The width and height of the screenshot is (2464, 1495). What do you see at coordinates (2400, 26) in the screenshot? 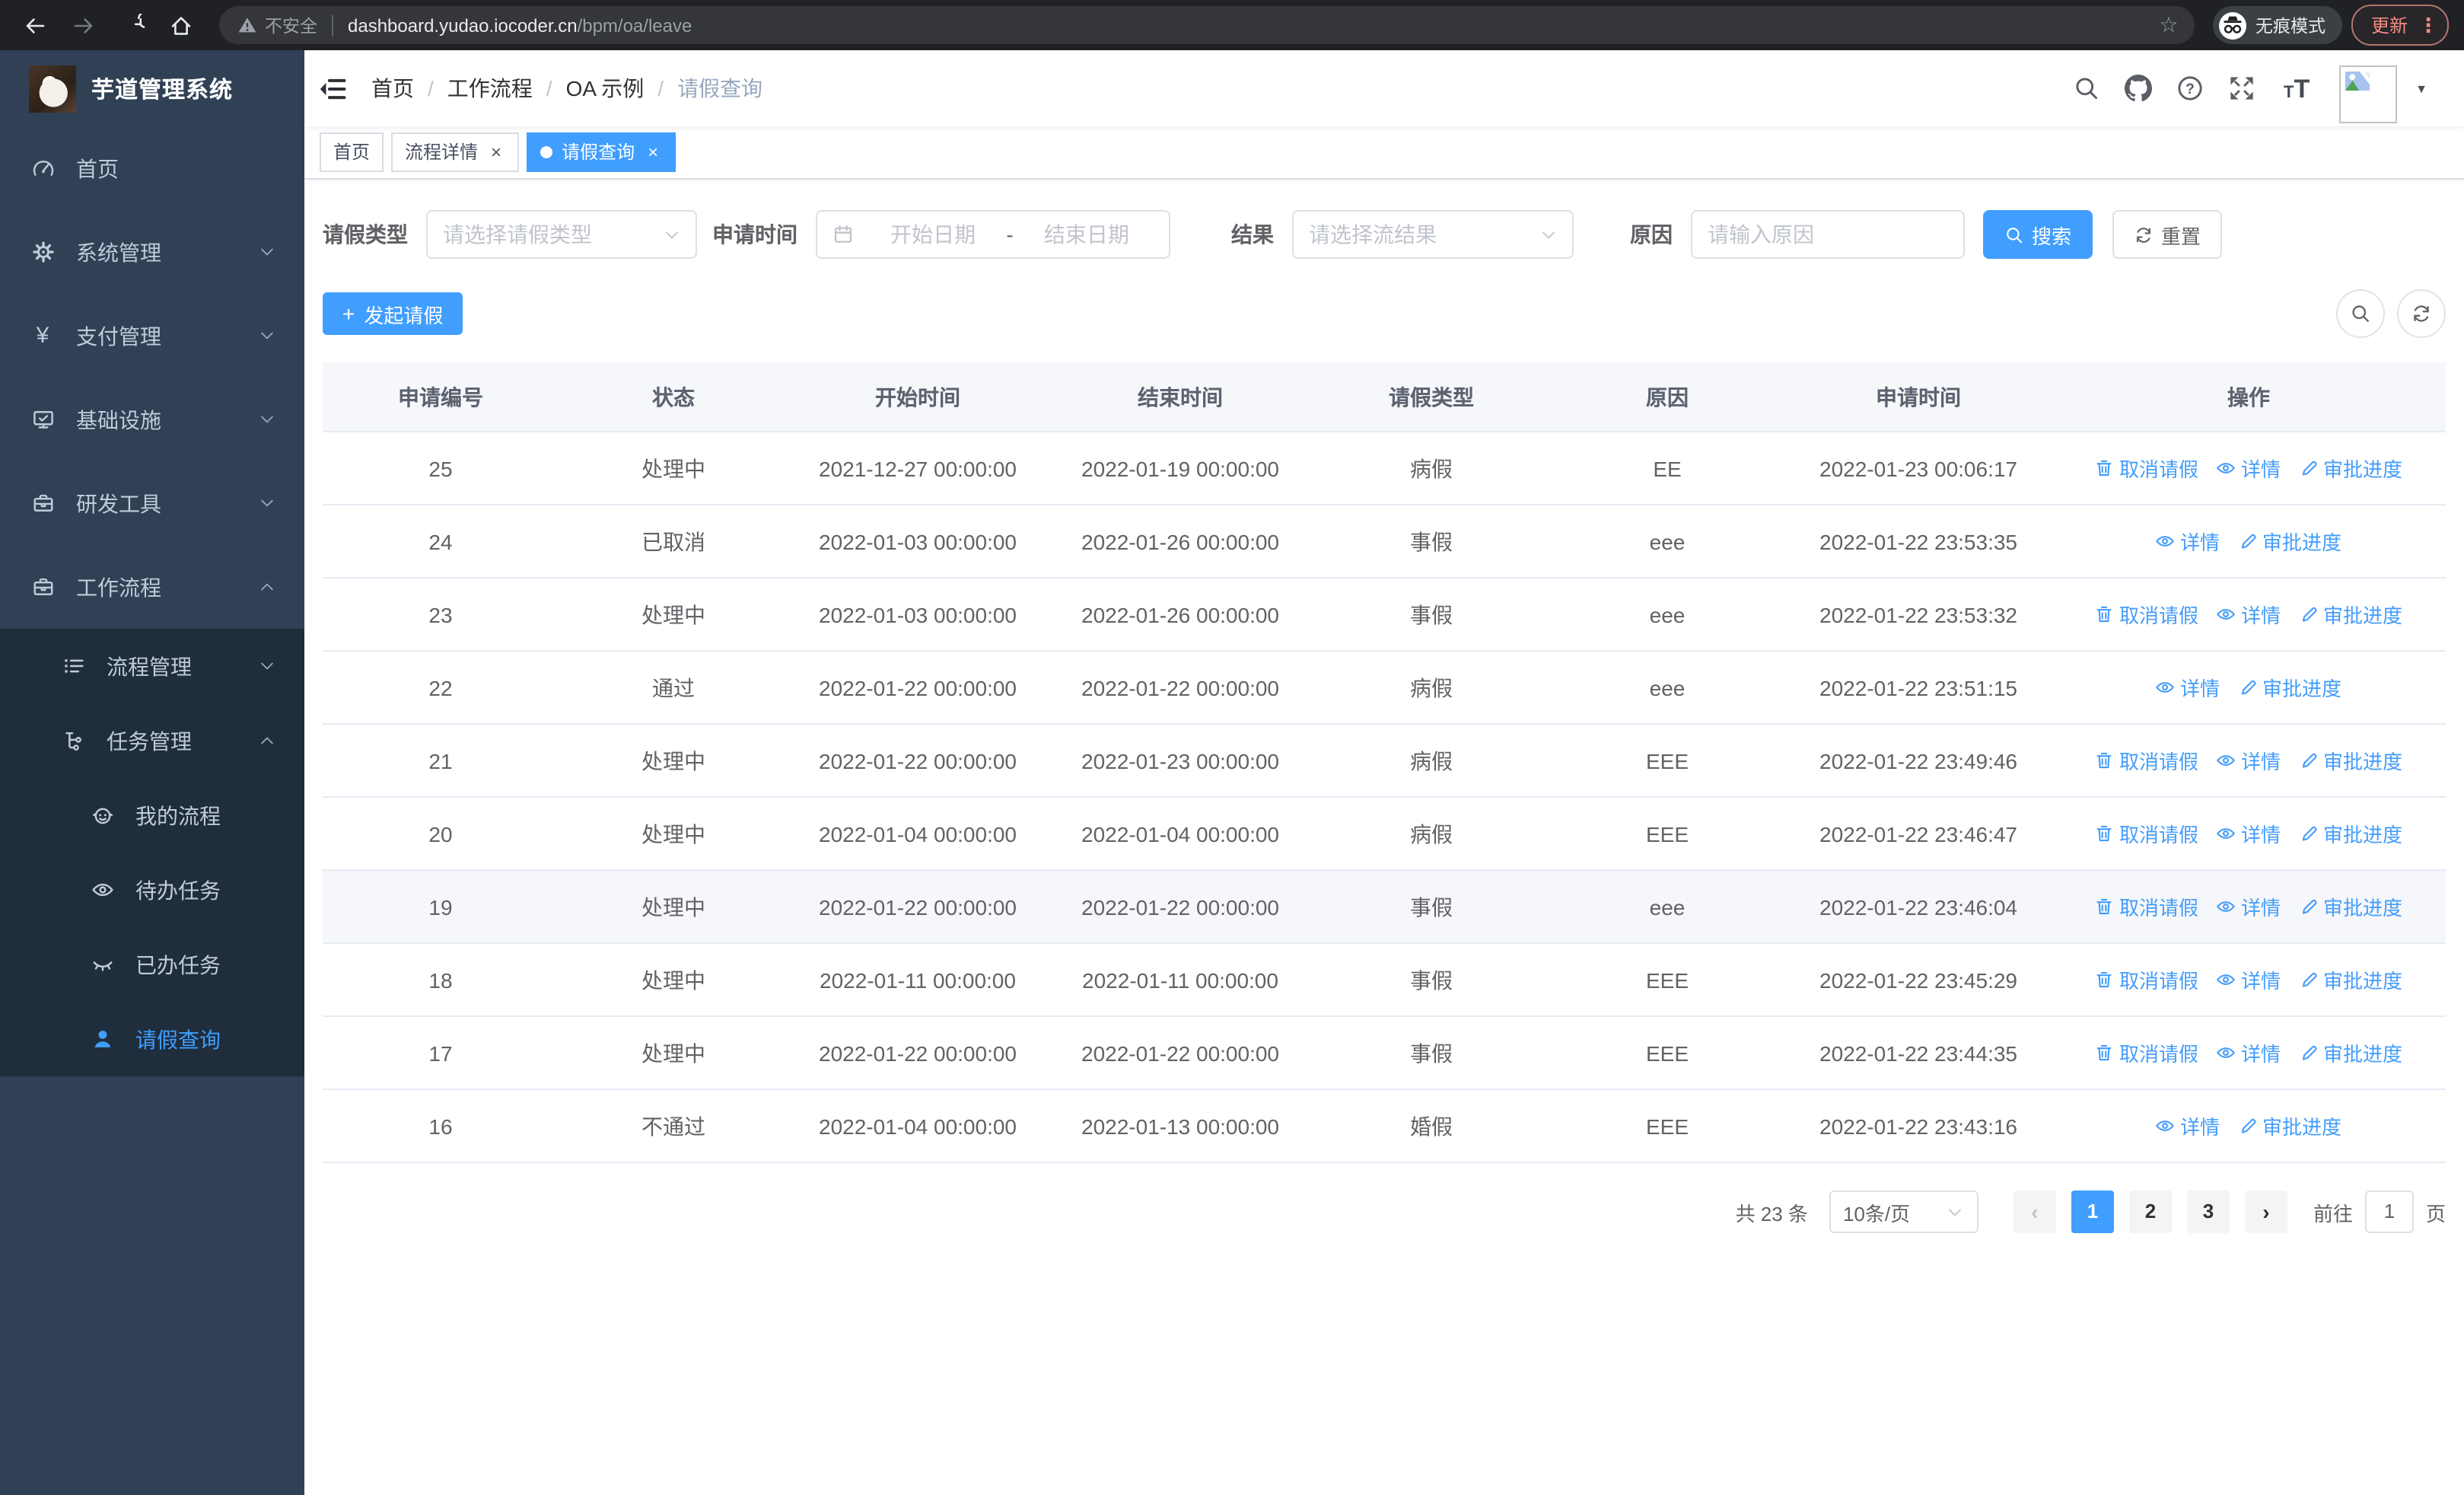
I see `browser-update-button: 更新 ⋮` at bounding box center [2400, 26].